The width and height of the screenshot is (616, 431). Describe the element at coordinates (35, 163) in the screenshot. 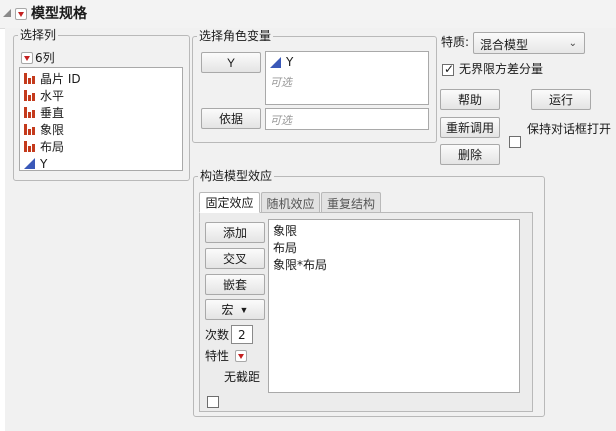

I see `column-item: Y` at that location.